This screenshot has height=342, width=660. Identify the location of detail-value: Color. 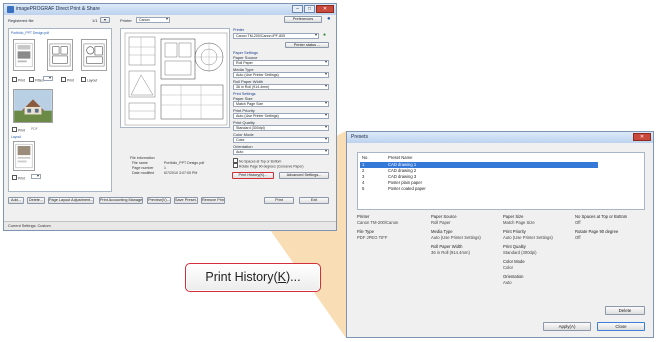
(508, 267).